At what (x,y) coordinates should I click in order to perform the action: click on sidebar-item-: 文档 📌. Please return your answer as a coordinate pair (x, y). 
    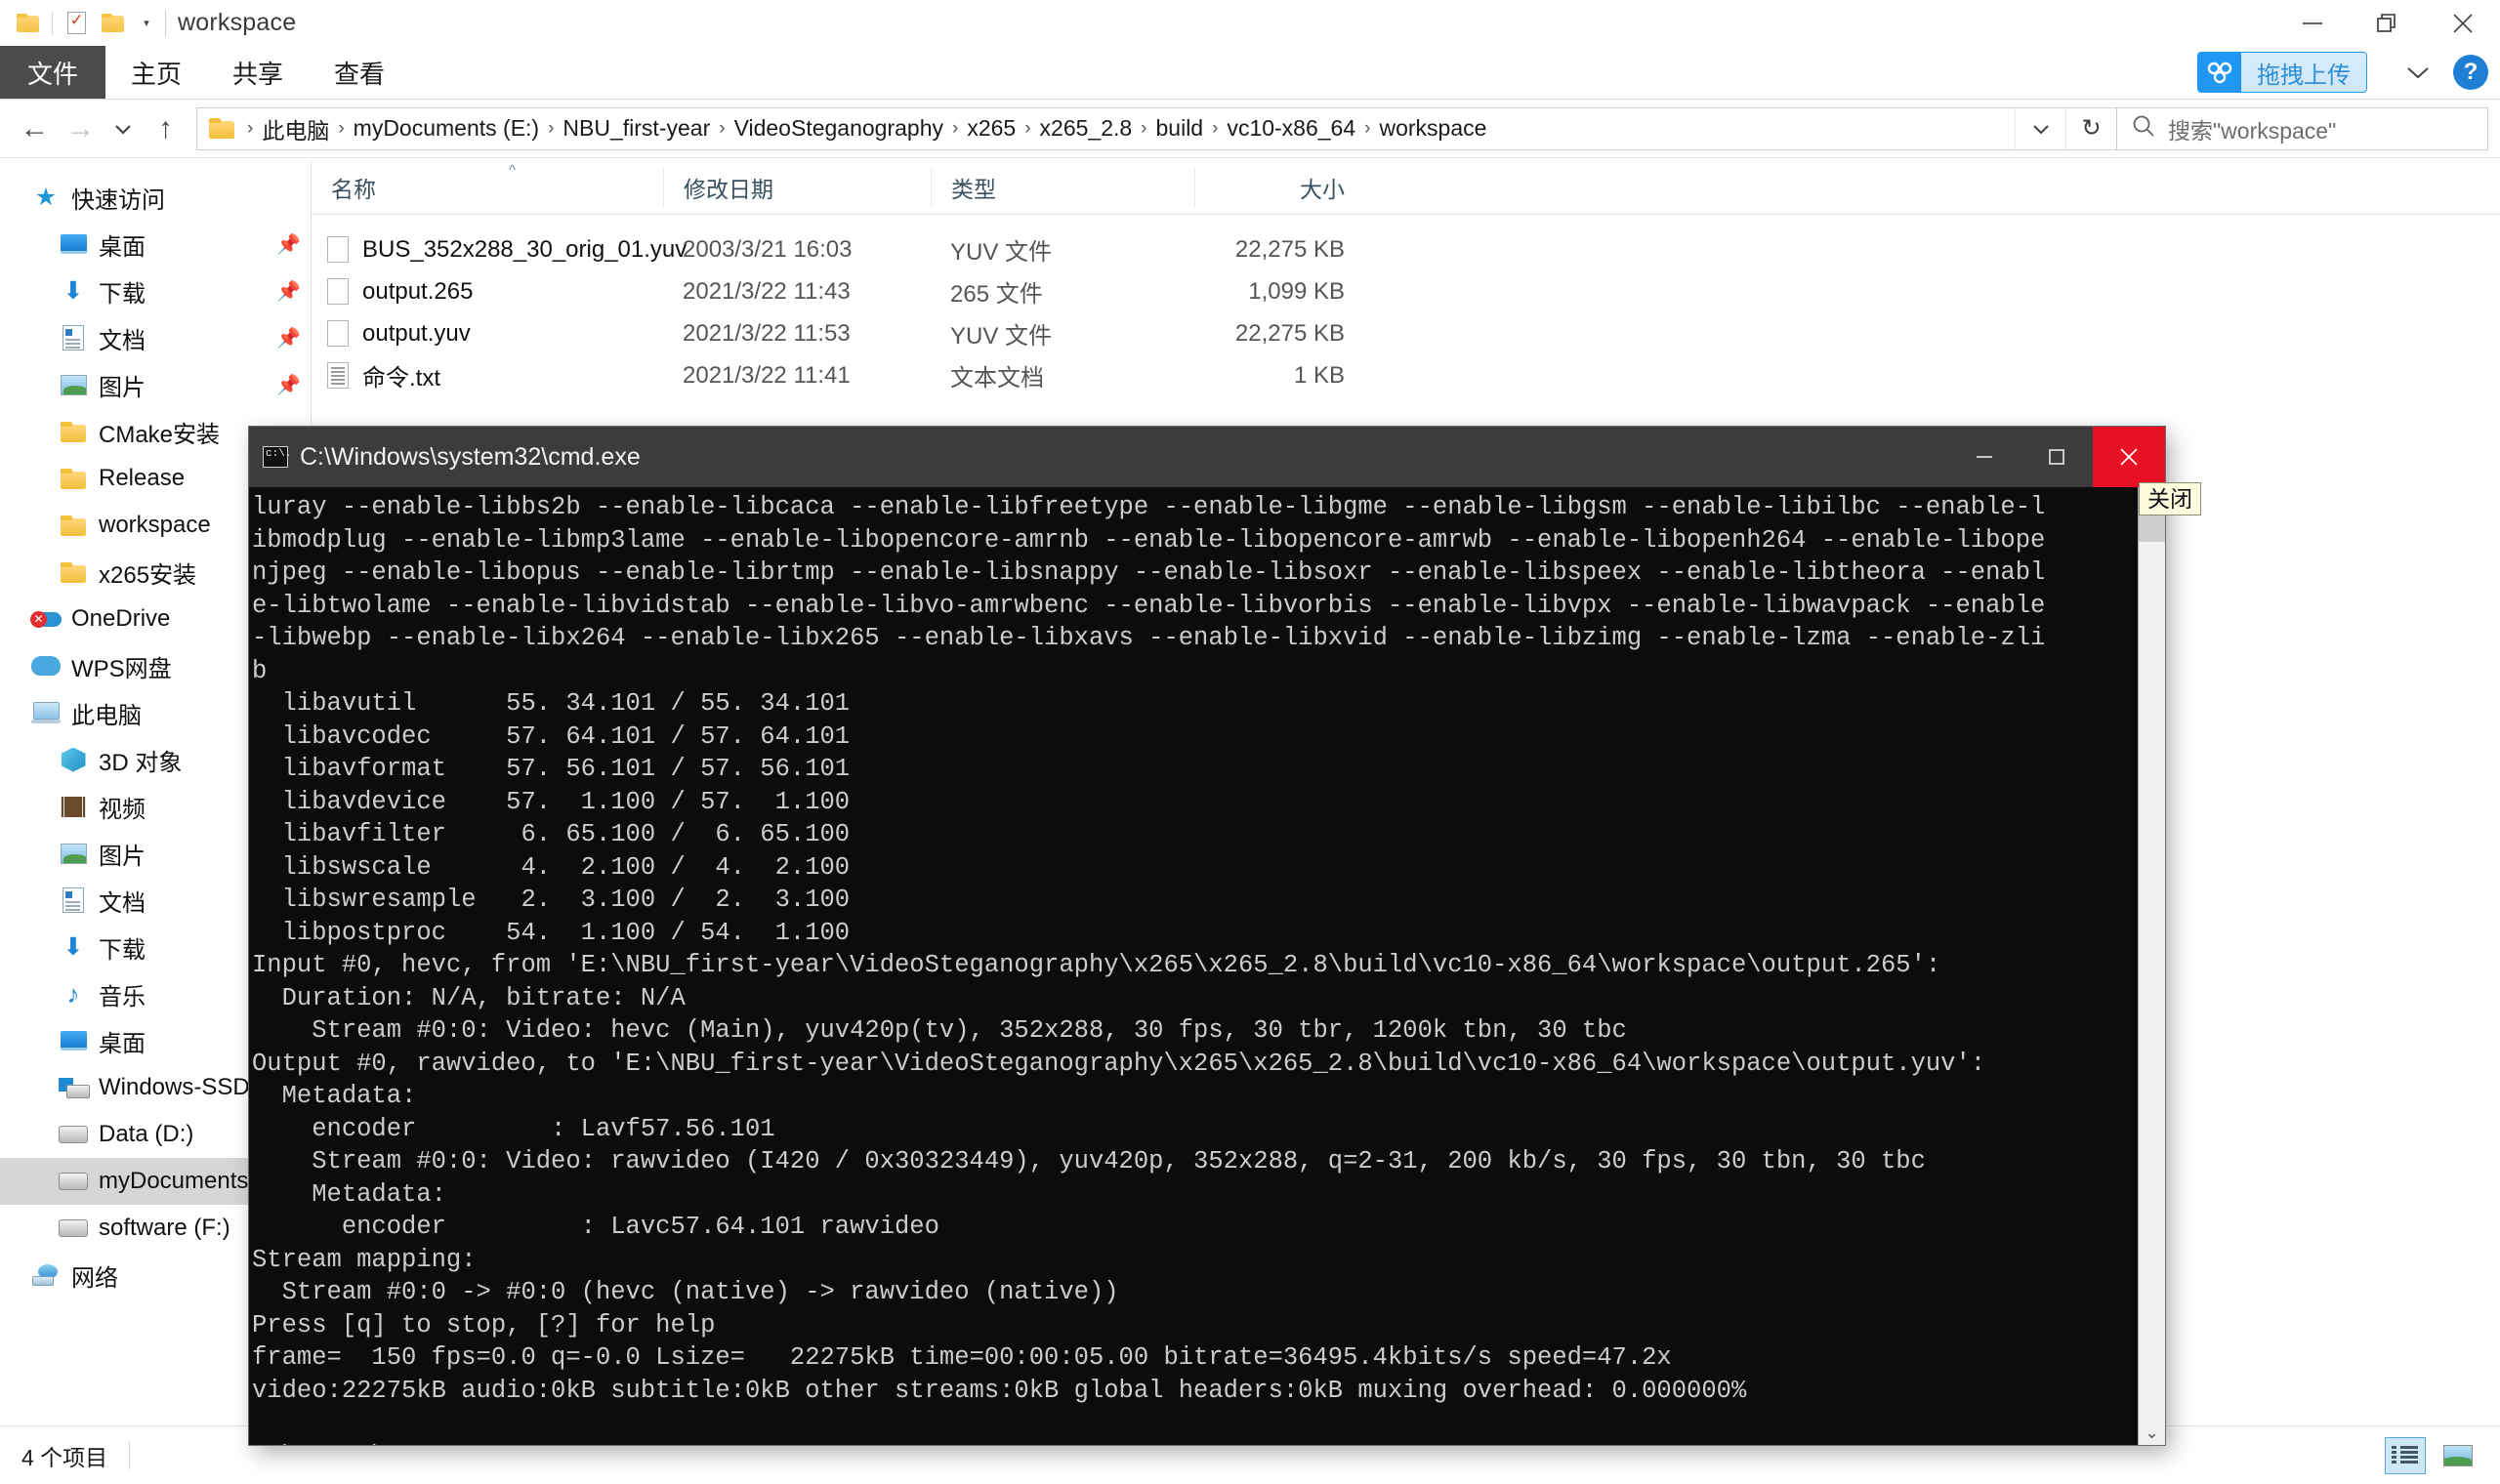
    Looking at the image, I should click on (155, 338).